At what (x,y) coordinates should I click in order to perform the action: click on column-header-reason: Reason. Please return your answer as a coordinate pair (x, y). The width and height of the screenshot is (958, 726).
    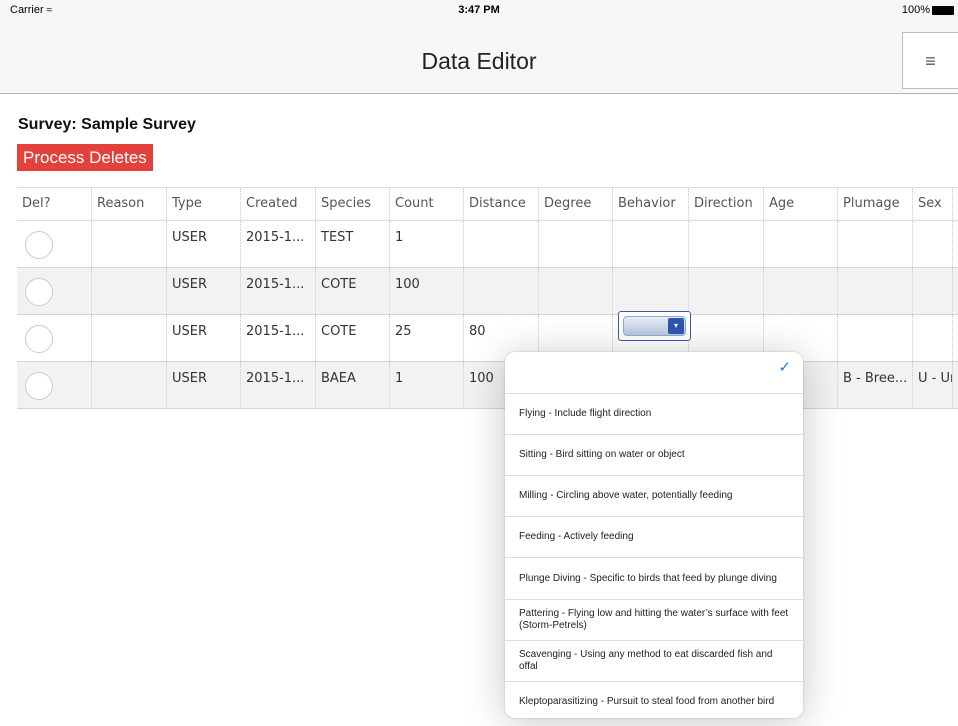
    Looking at the image, I should click on (129, 204).